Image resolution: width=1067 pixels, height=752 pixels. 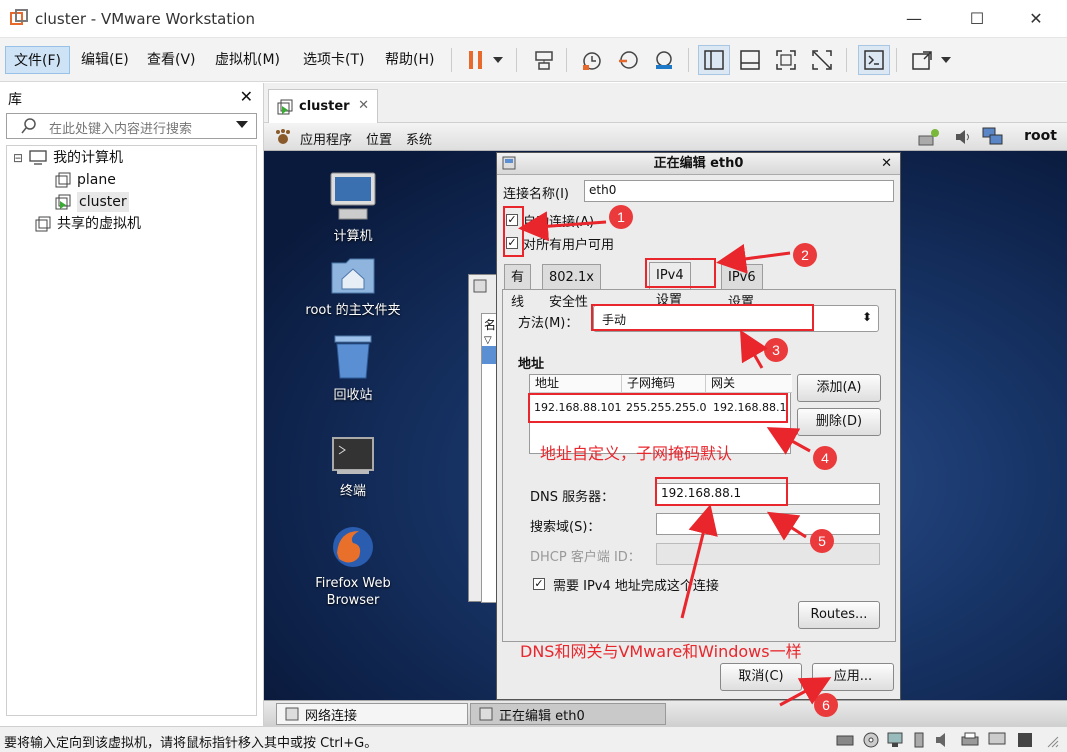 What do you see at coordinates (548, 323) in the screenshot?
I see `method-label: 方法(M)：` at bounding box center [548, 323].